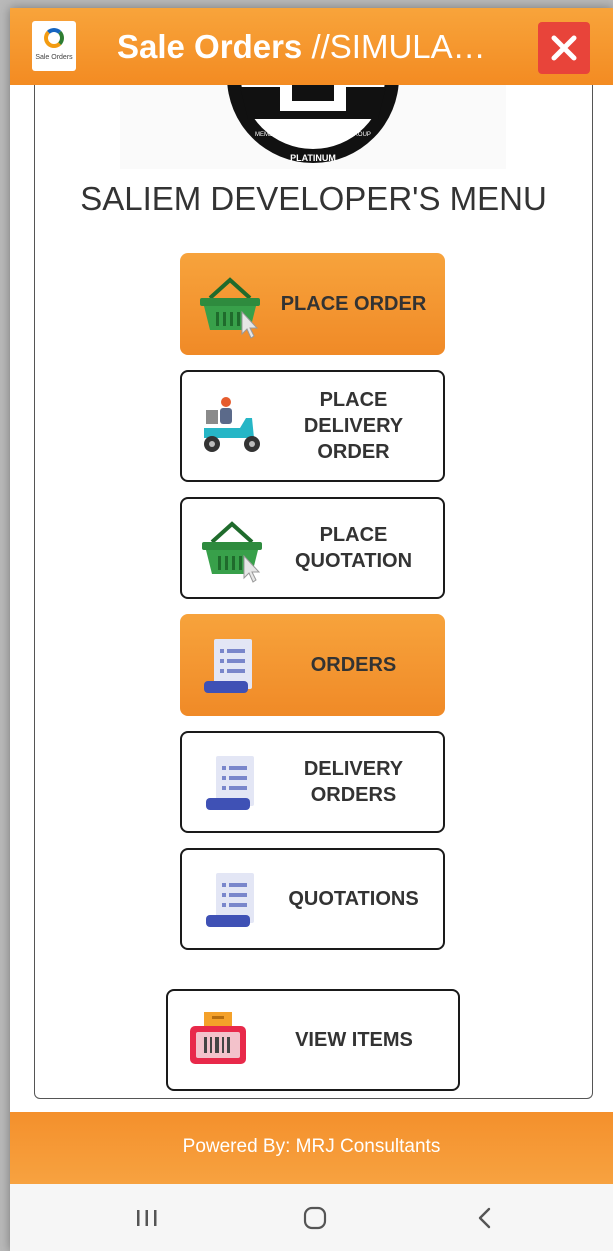 This screenshot has width=613, height=1251. I want to click on back-icon, so click(485, 1218).